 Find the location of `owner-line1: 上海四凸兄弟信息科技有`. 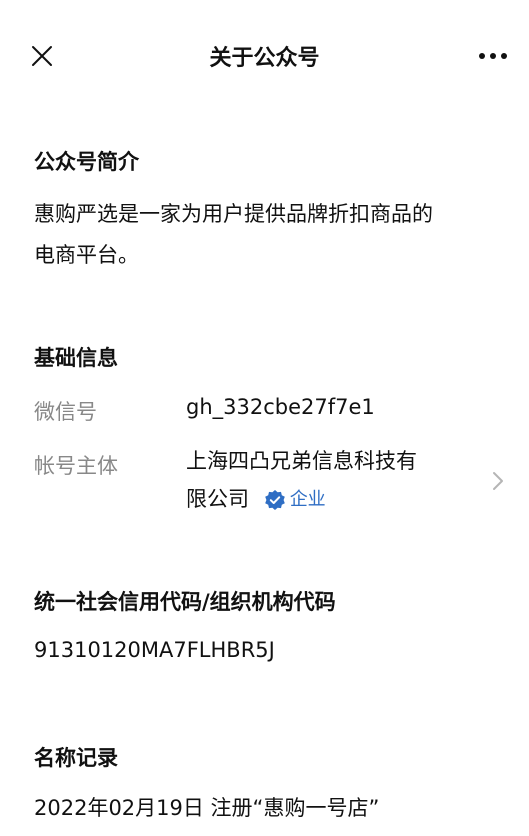

owner-line1: 上海四凸兄弟信息科技有 is located at coordinates (301, 461).